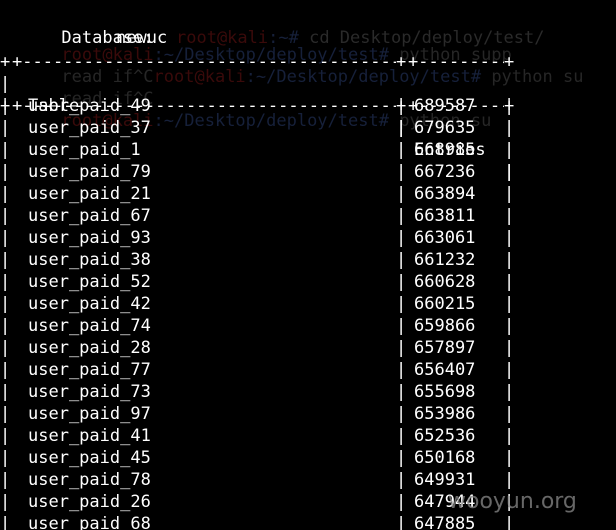 The height and width of the screenshot is (530, 616). Describe the element at coordinates (445, 436) in the screenshot. I see `entries-count-cell: 652536` at that location.